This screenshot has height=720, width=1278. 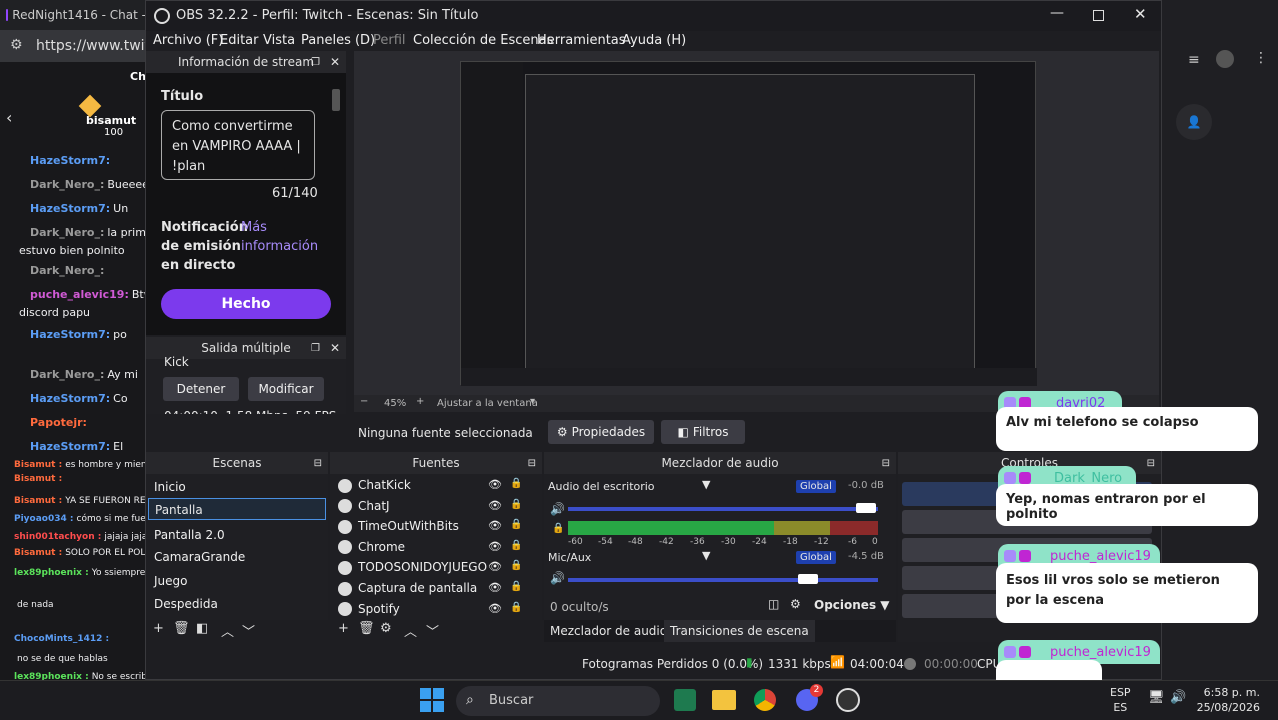 What do you see at coordinates (170, 487) in the screenshot?
I see `scene-item: Inicio` at bounding box center [170, 487].